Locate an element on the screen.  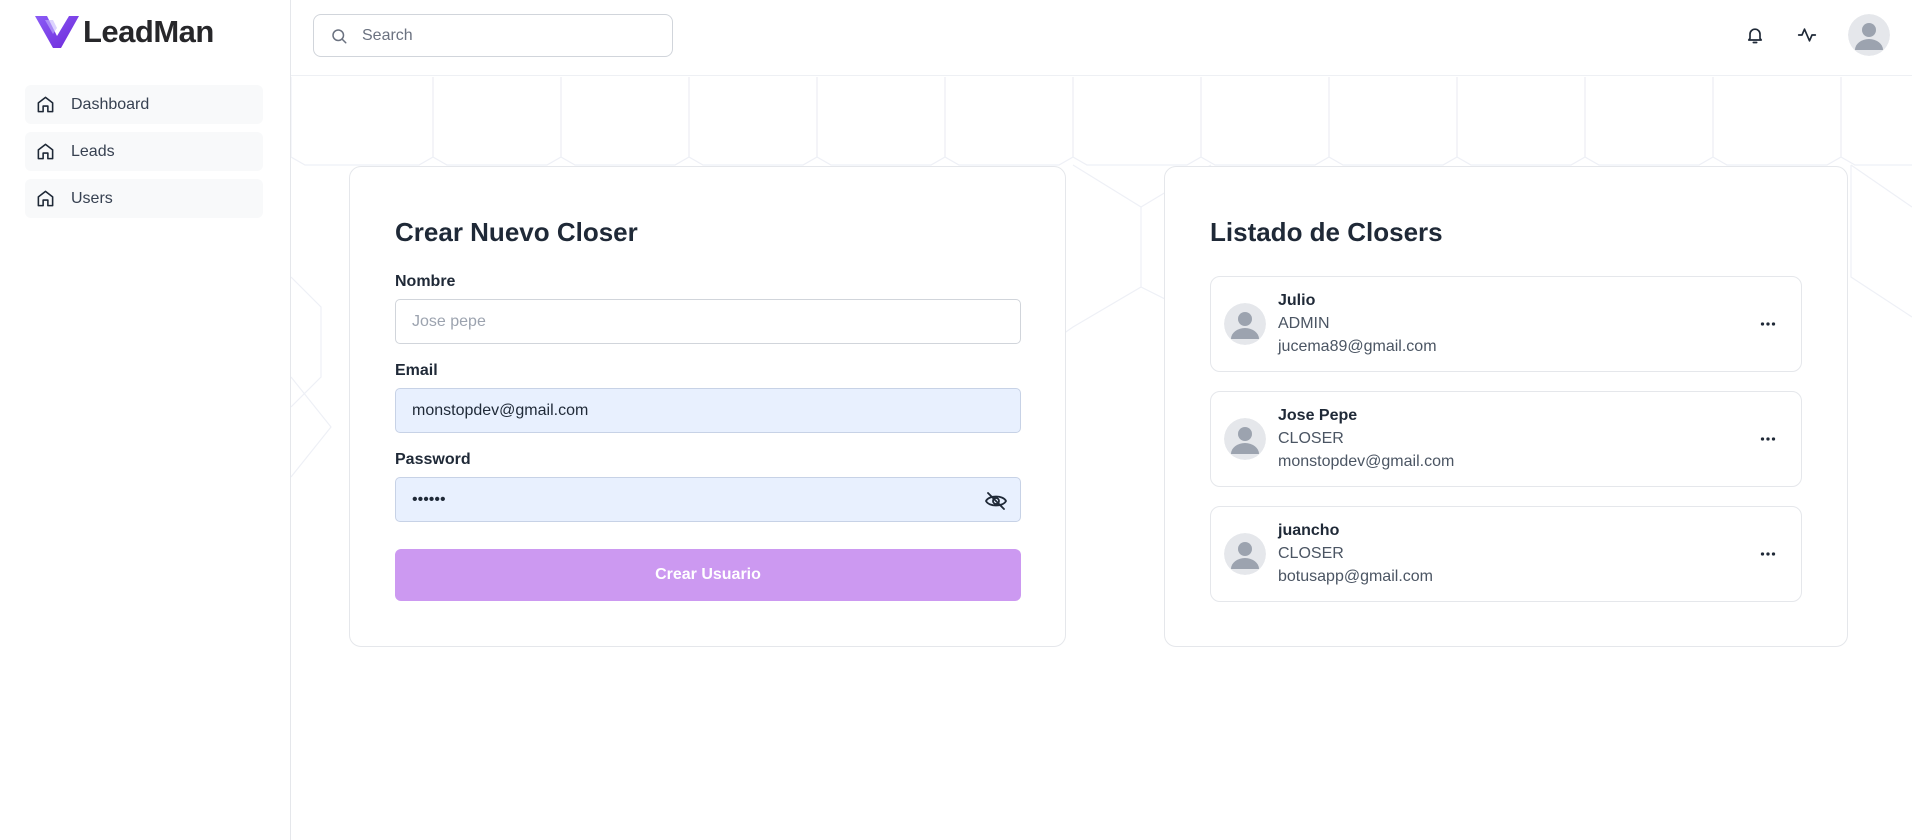
closer-name: Jose Pepe is located at coordinates (1318, 415).